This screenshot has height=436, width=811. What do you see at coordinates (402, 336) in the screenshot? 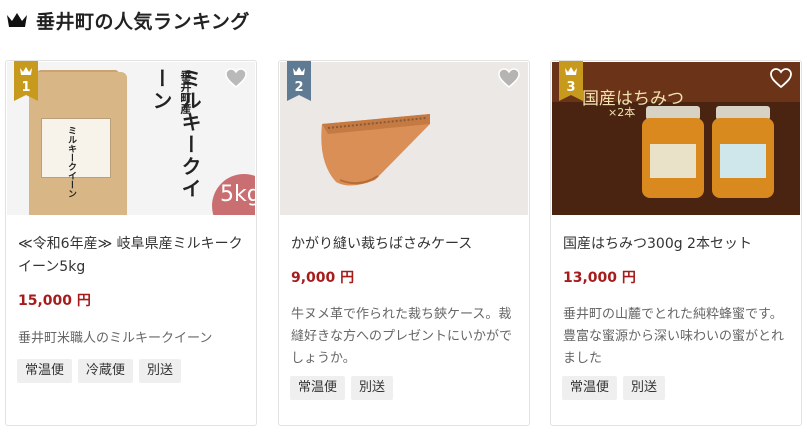
I see `product-description: 牛ヌメ革で作られた裁ち鋏ケース。裁縫好きな方へのプレゼントにいかがでしょうか。` at bounding box center [402, 336].